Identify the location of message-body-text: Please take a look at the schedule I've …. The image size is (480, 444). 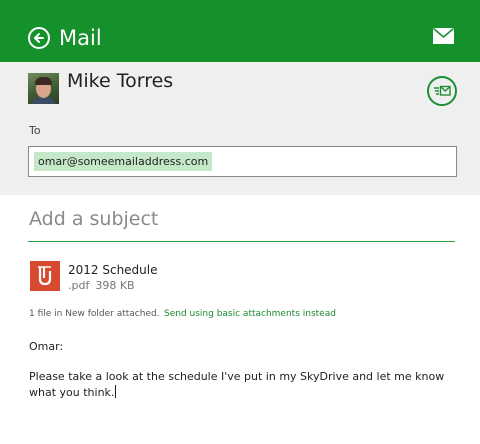
(237, 384).